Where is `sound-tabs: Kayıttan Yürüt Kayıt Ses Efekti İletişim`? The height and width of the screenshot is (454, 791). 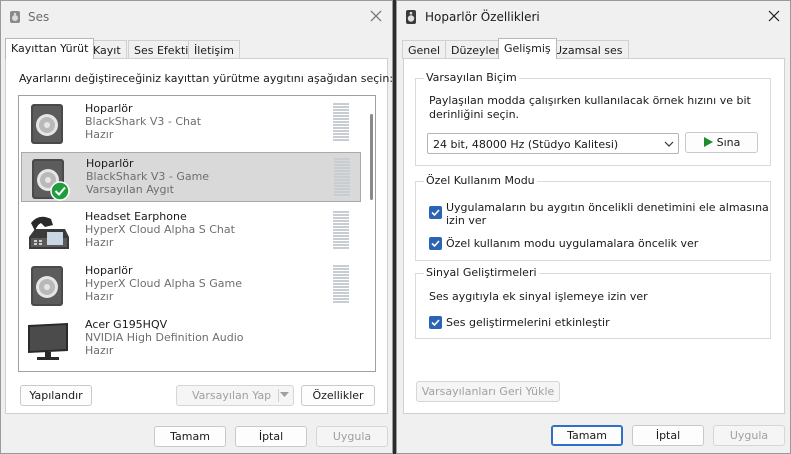 sound-tabs: Kayıttan Yürüt Kayıt Ses Efekti İletişim is located at coordinates (196, 48).